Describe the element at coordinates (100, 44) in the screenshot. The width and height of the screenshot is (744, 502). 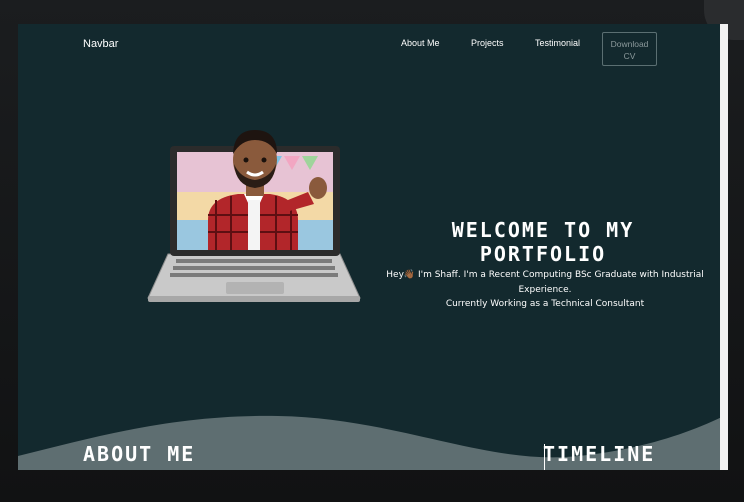
I see `navbar-brand: Navbar` at that location.